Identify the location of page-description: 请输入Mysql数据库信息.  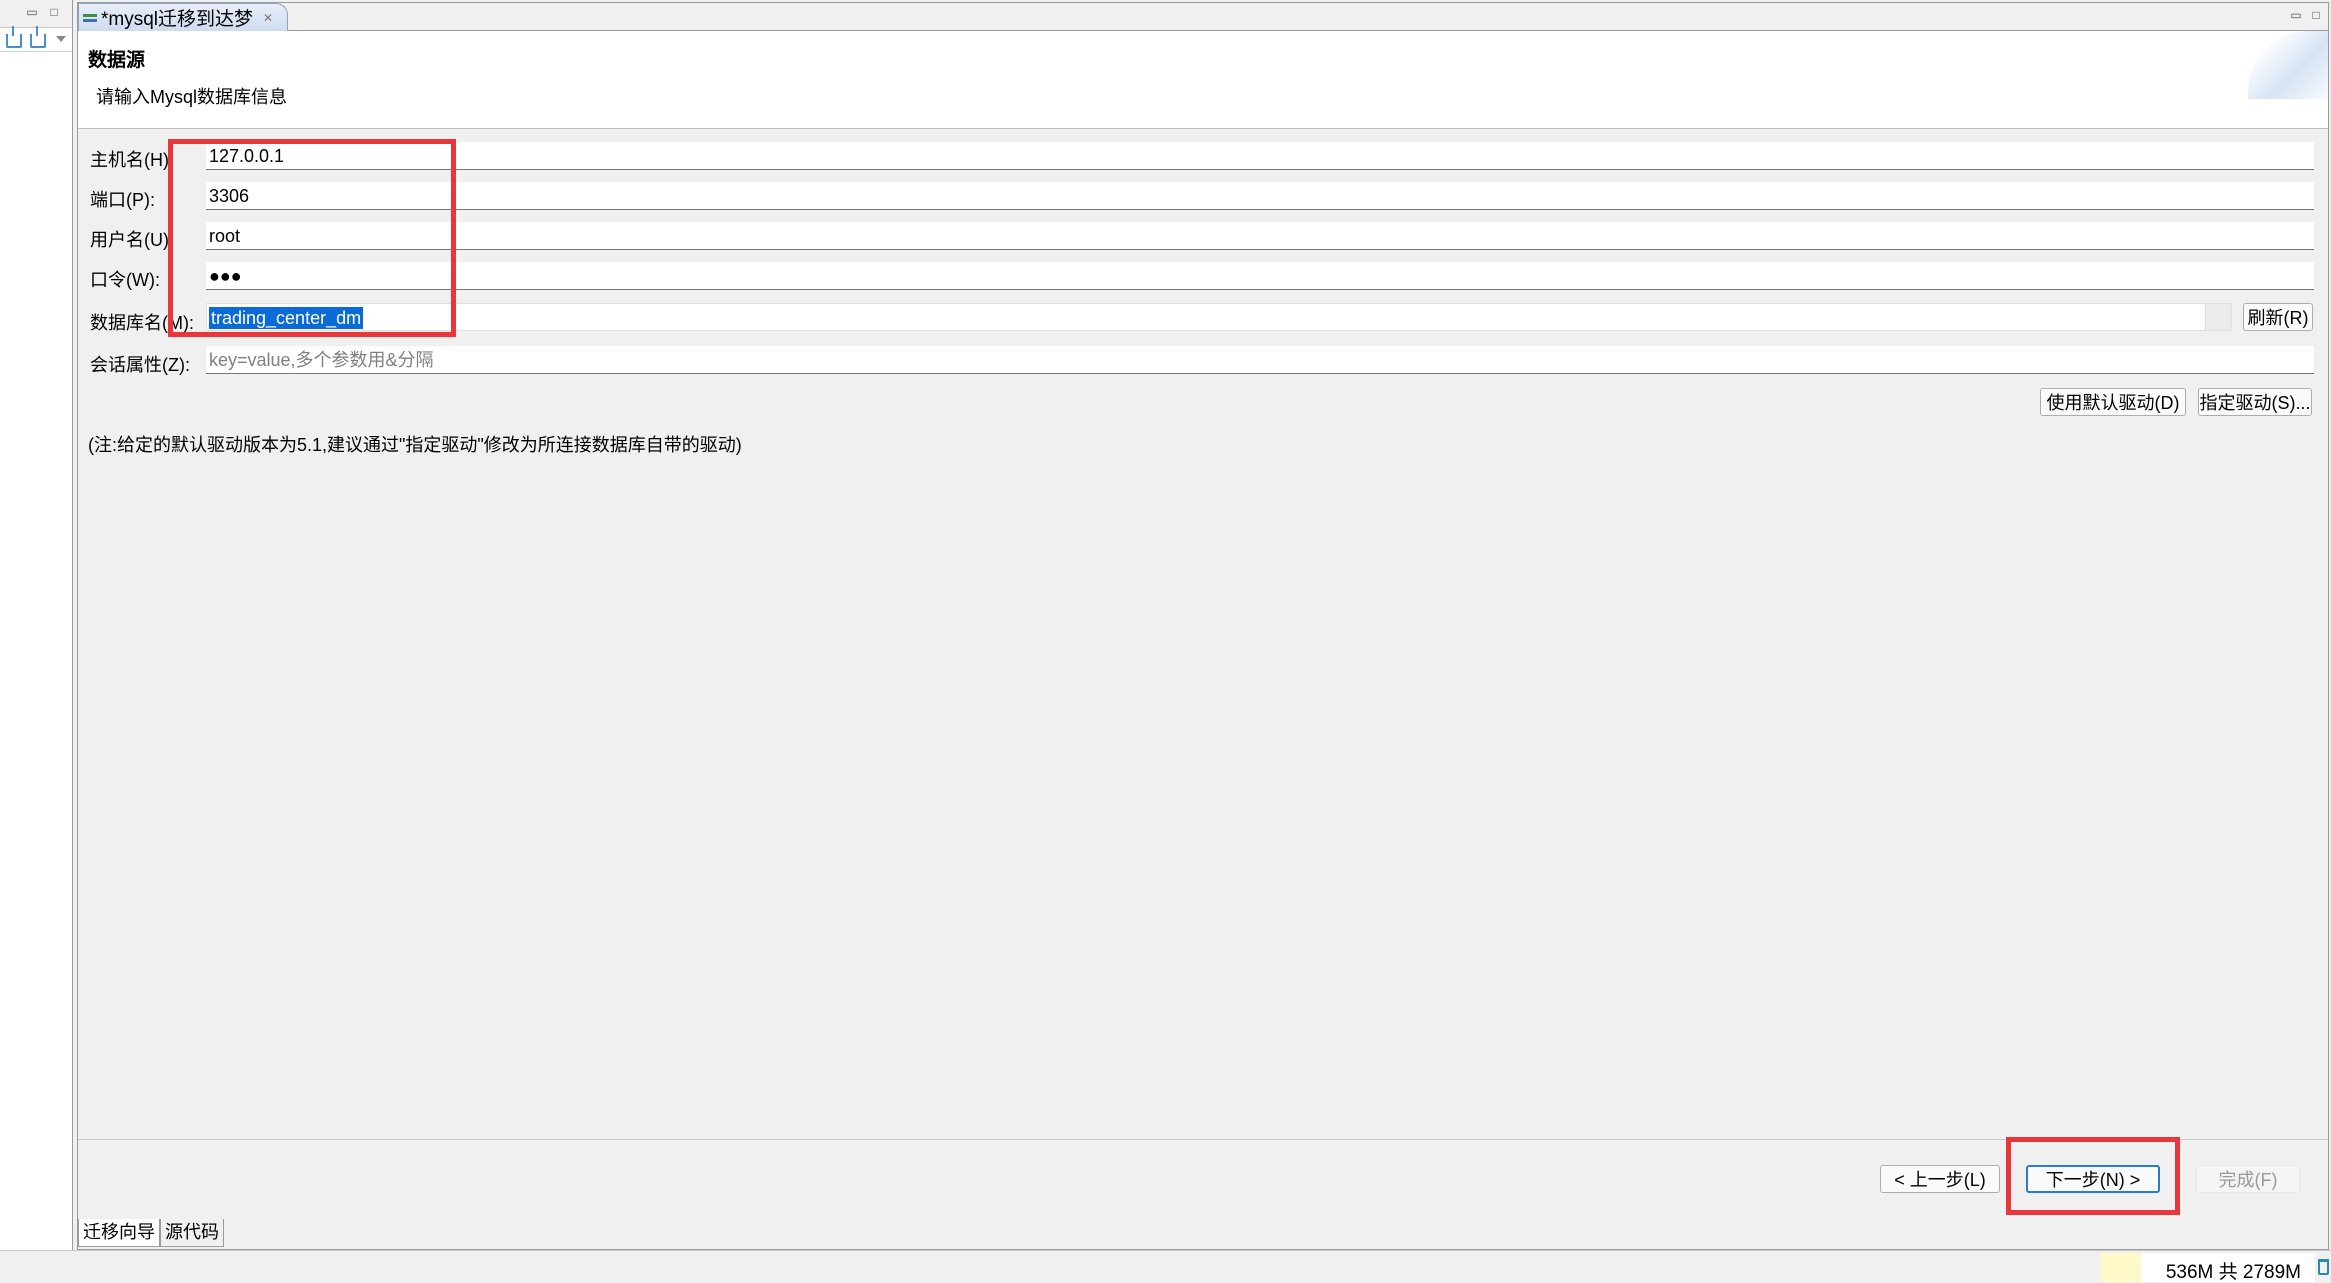
(192, 97).